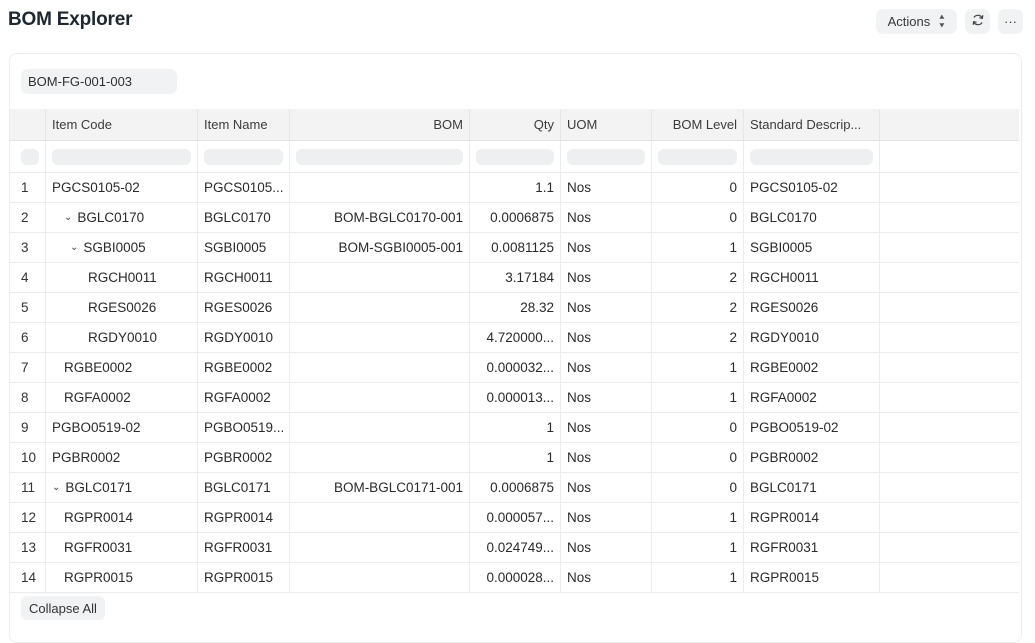 Image resolution: width=1035 pixels, height=643 pixels. Describe the element at coordinates (514, 458) in the screenshot. I see `table-row: 10 PGBR0002 PGBR0002 1 Nos 0 PGBR0002` at that location.